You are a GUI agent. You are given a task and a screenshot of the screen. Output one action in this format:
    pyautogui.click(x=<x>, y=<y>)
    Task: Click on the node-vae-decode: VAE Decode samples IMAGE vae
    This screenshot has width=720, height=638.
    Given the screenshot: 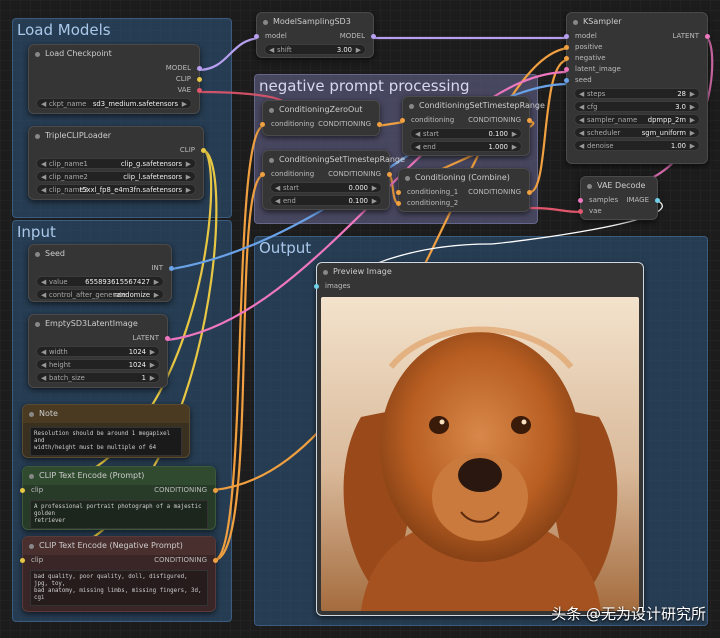 What is the action you would take?
    pyautogui.click(x=619, y=198)
    